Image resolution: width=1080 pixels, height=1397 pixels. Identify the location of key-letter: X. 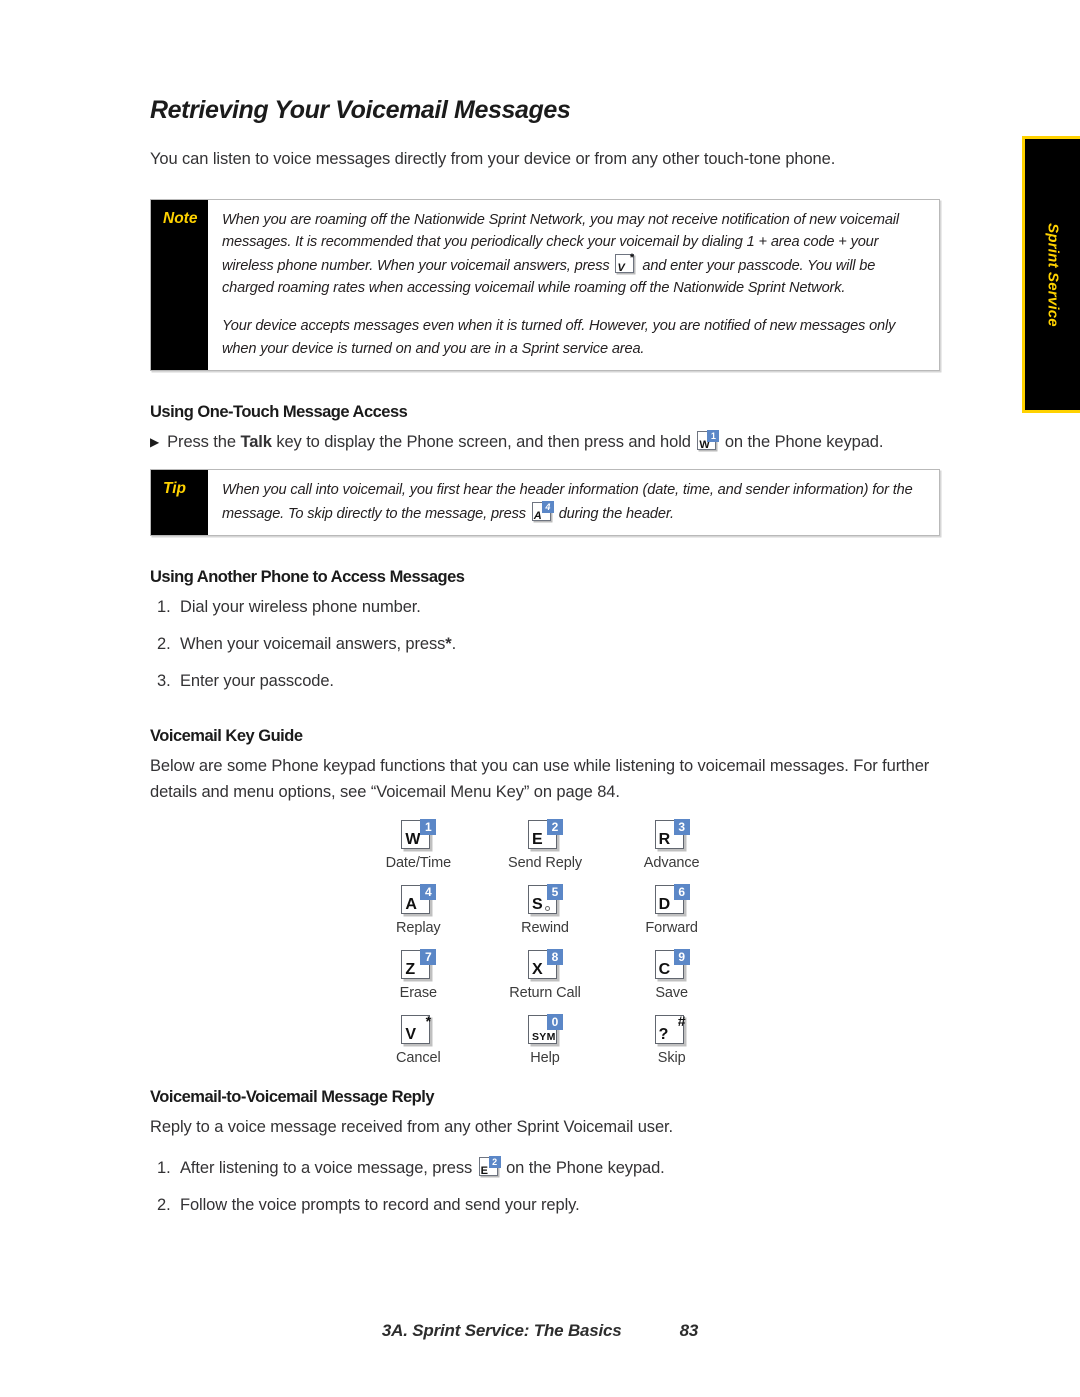
(537, 969).